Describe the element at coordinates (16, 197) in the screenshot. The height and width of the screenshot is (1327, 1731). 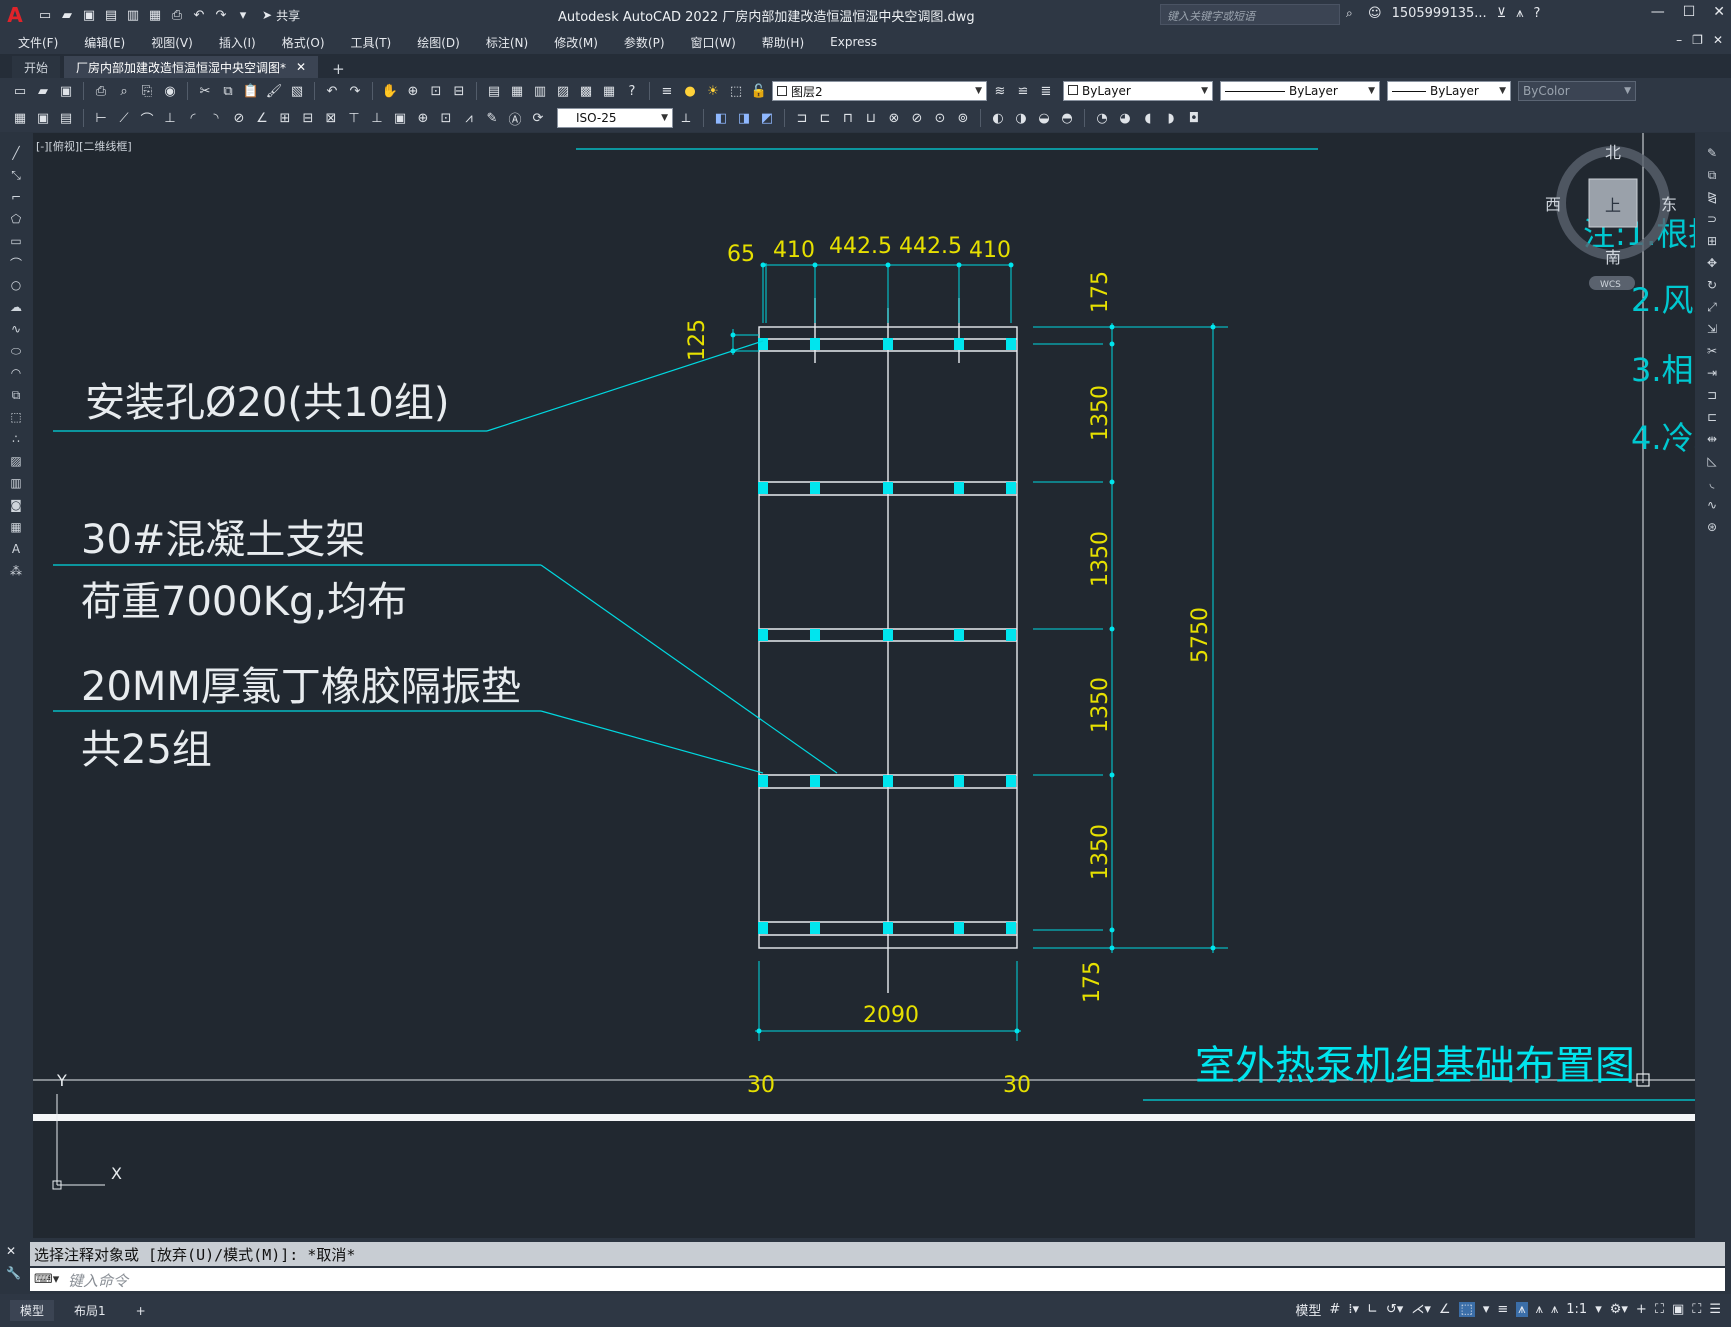
I see `polyline-icon: ⌐` at that location.